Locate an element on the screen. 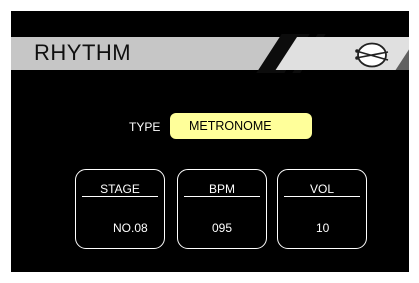 The width and height of the screenshot is (419, 283). page-title: RHYTHM is located at coordinates (83, 52).